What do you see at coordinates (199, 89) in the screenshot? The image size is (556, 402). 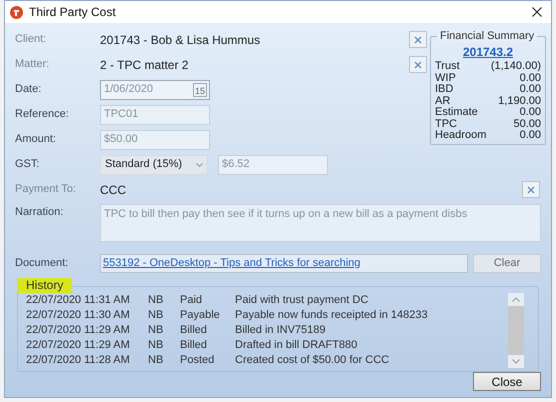 I see `calendar-icon: 15` at bounding box center [199, 89].